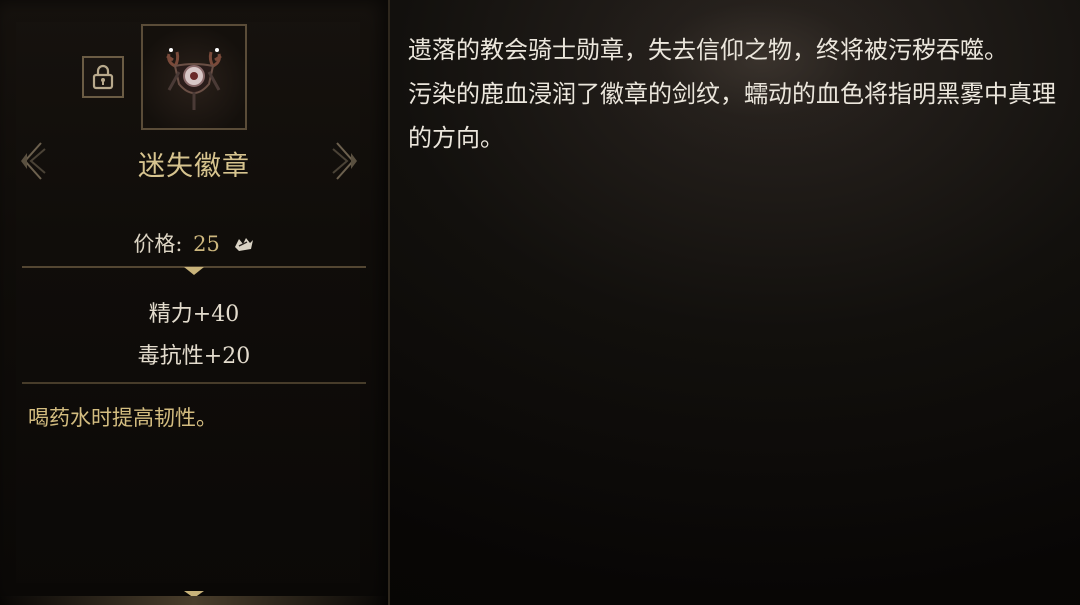 The width and height of the screenshot is (1080, 605). I want to click on stat-stamina: 精力+40, so click(194, 314).